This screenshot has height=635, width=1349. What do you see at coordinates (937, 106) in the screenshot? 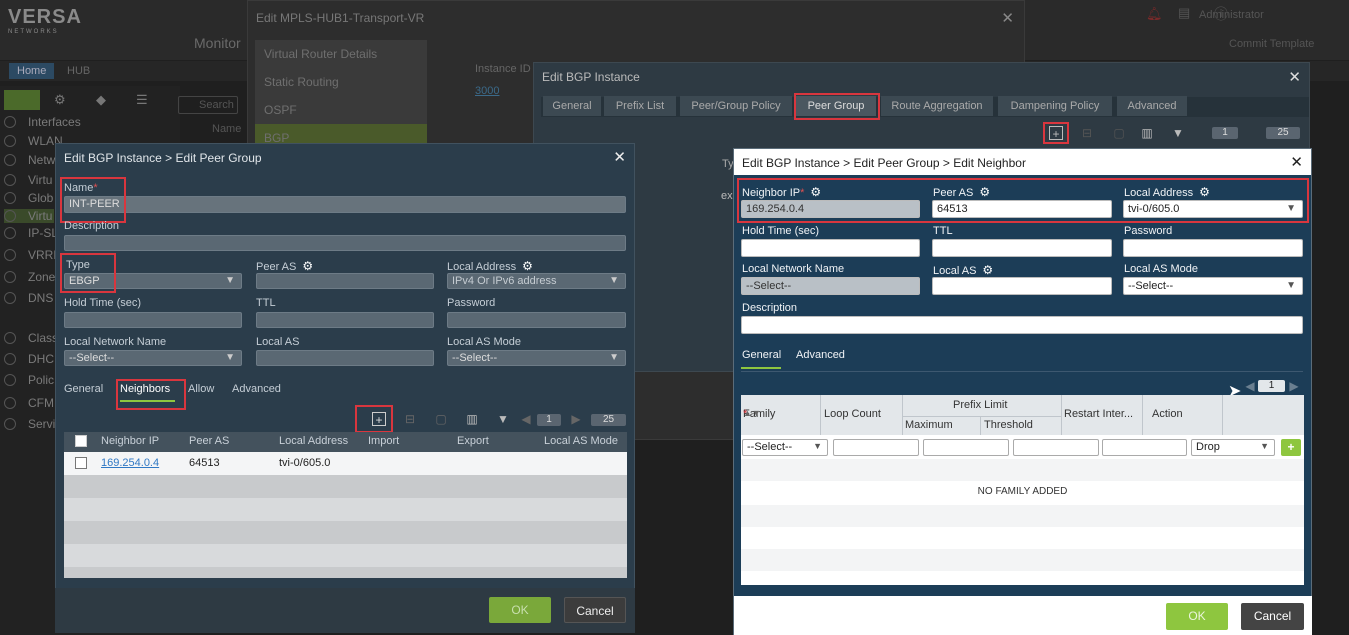
I see `tab-route-aggregation: Route Aggregation` at bounding box center [937, 106].